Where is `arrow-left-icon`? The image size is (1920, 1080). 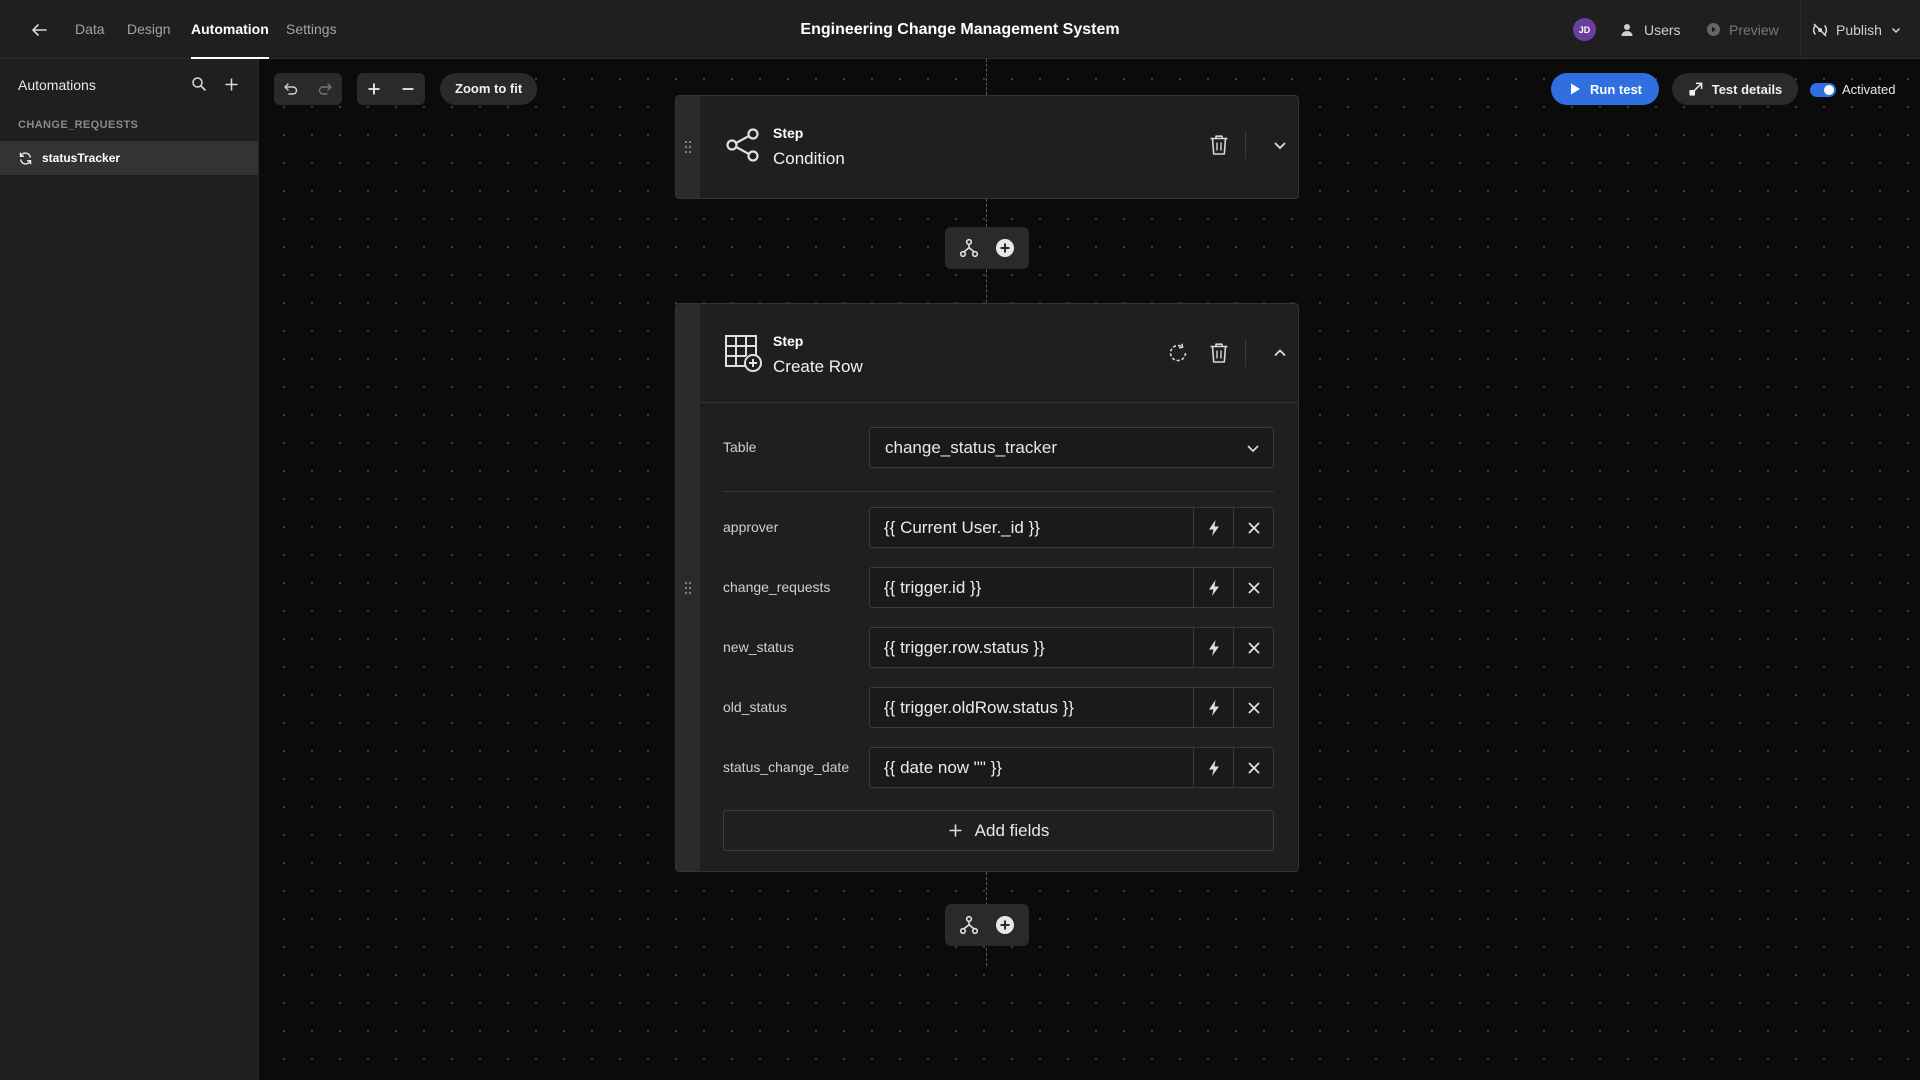 arrow-left-icon is located at coordinates (39, 30).